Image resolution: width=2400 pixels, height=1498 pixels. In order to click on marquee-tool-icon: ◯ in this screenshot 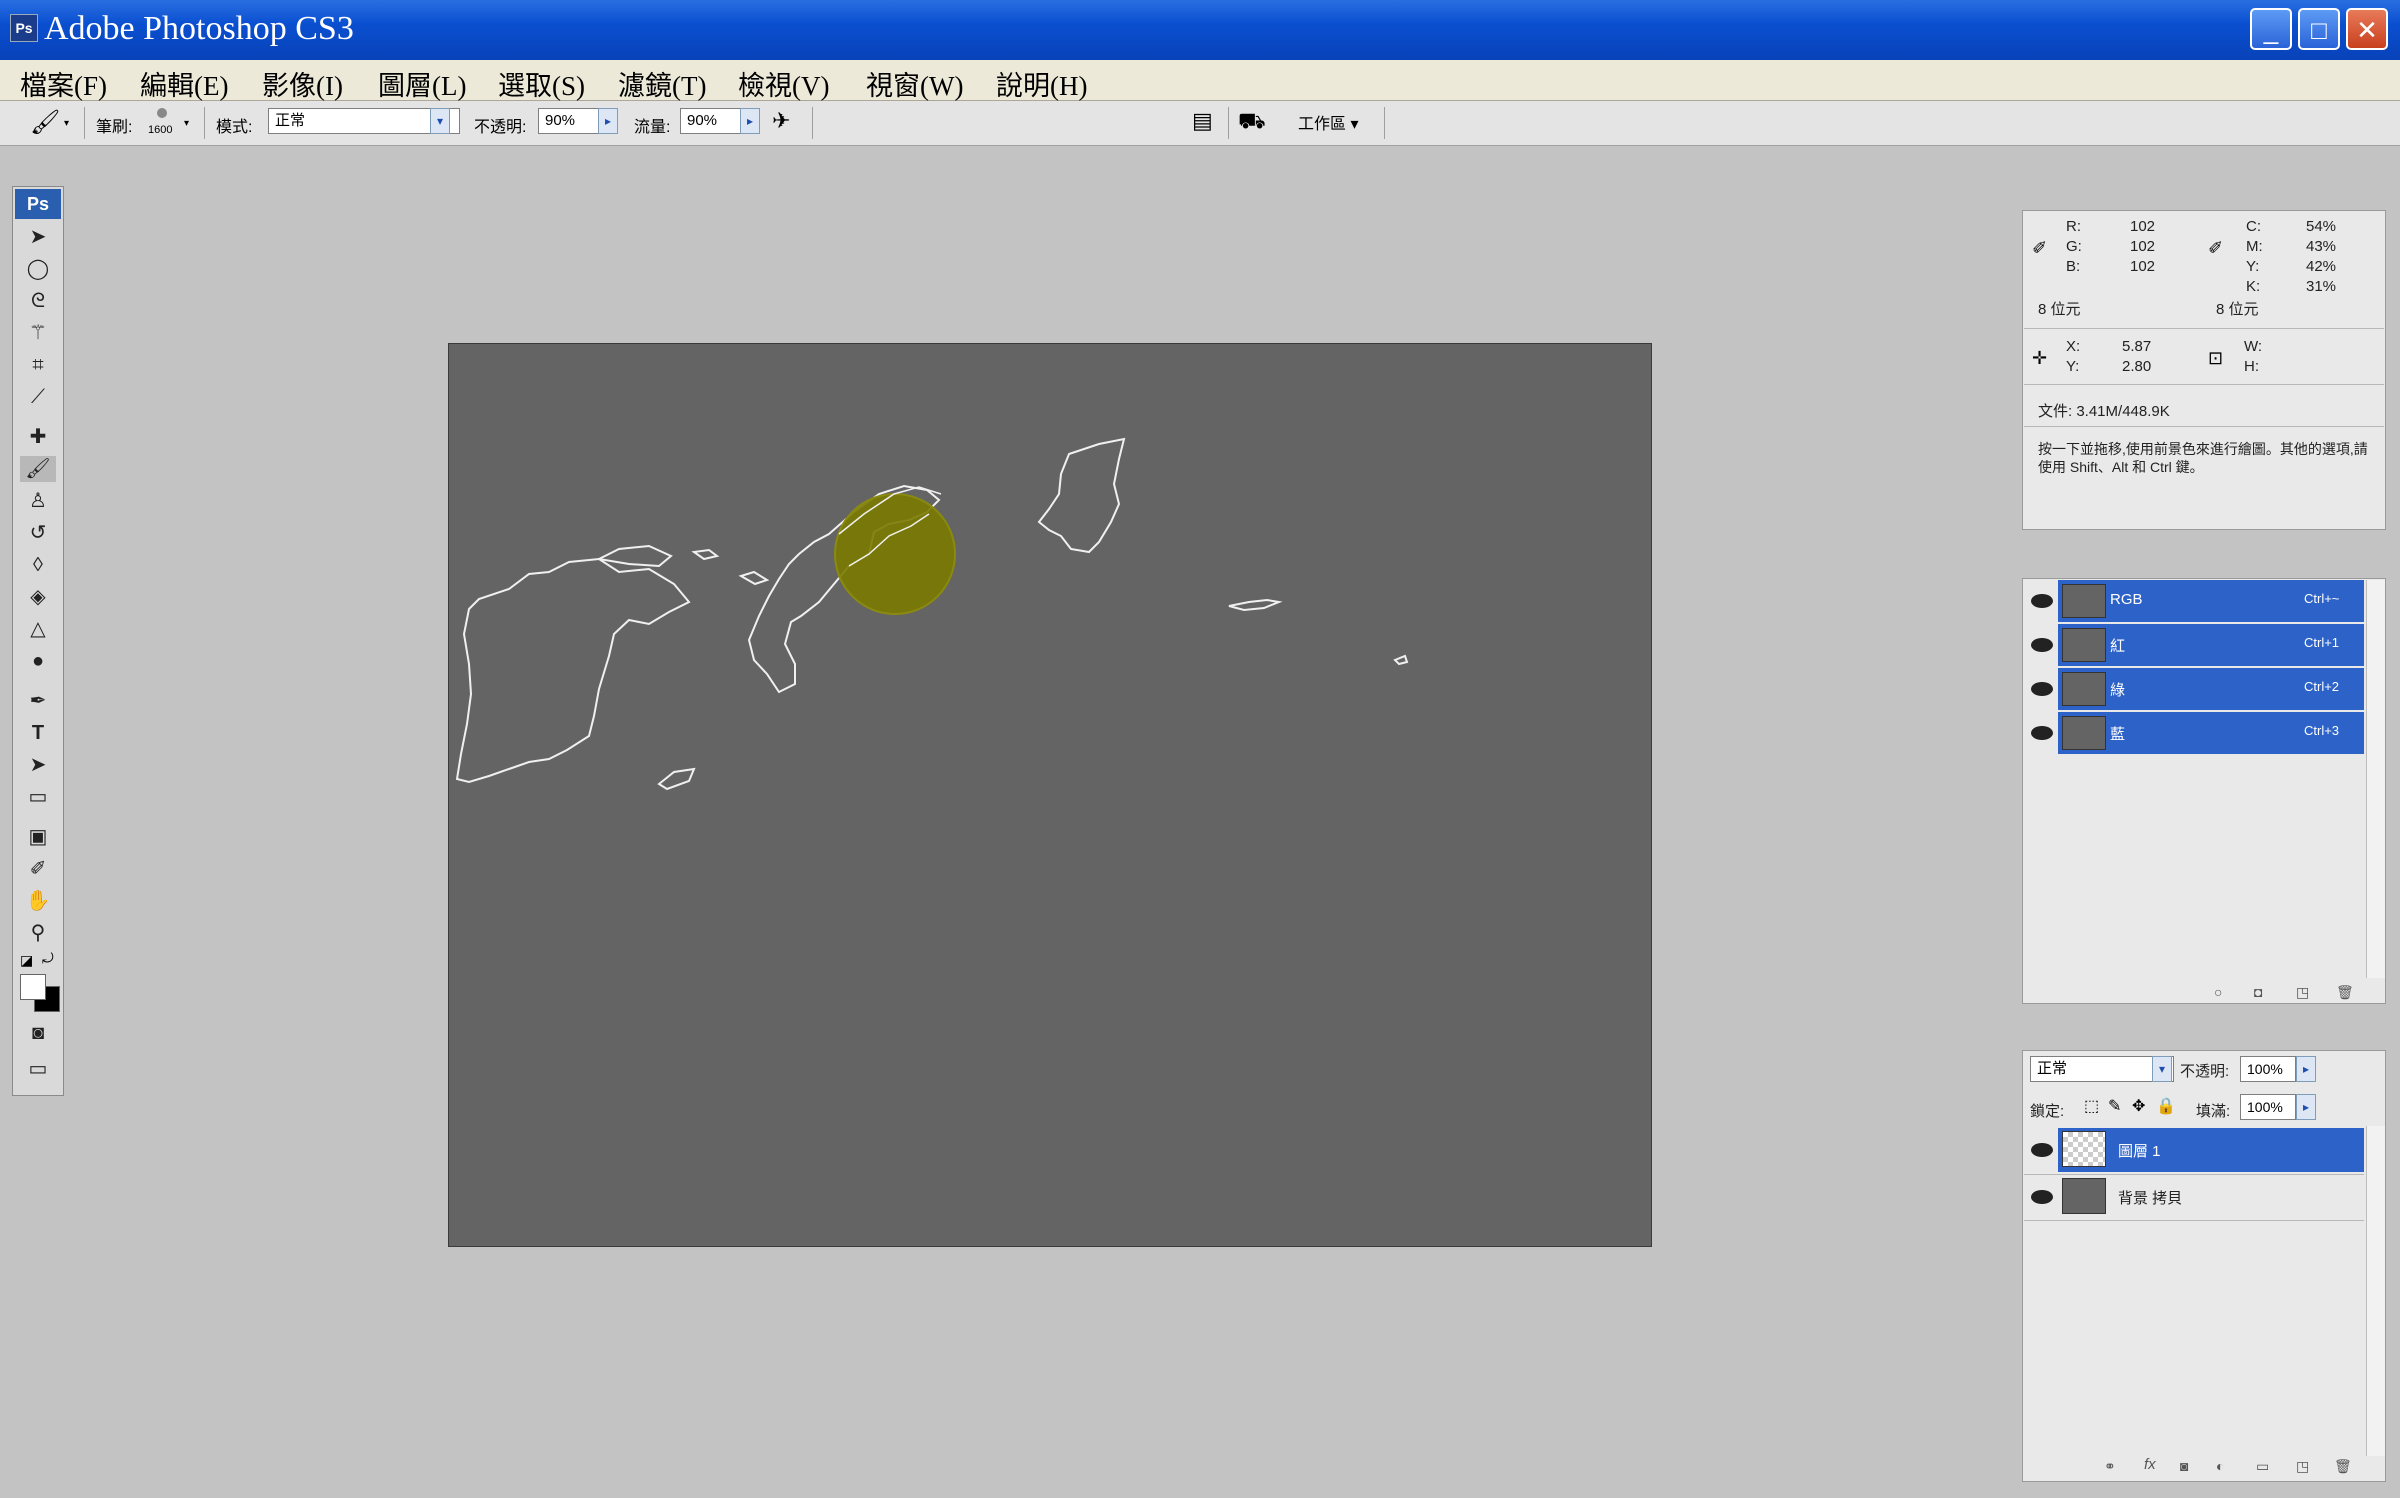, I will do `click(38, 269)`.